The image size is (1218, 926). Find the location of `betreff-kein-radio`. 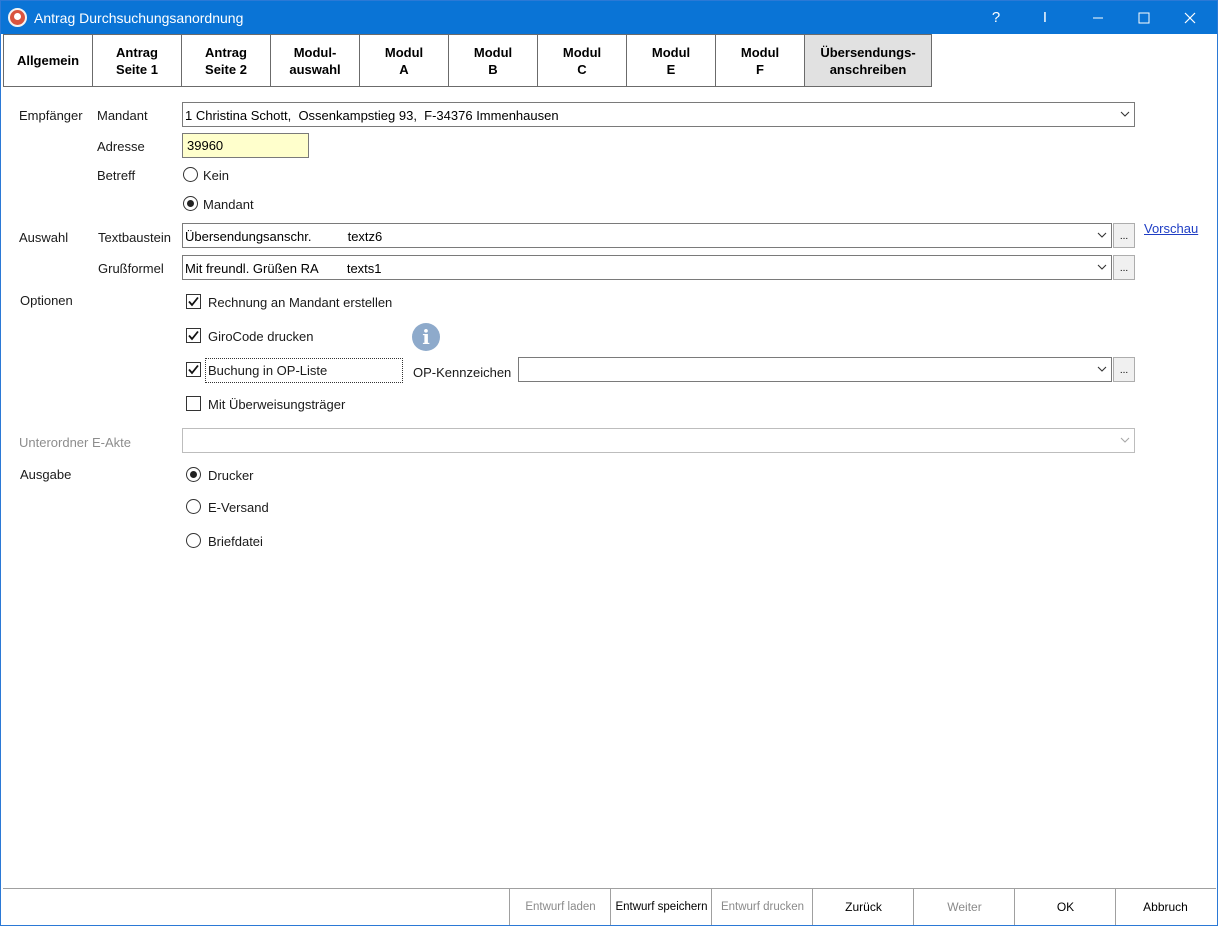

betreff-kein-radio is located at coordinates (190, 174).